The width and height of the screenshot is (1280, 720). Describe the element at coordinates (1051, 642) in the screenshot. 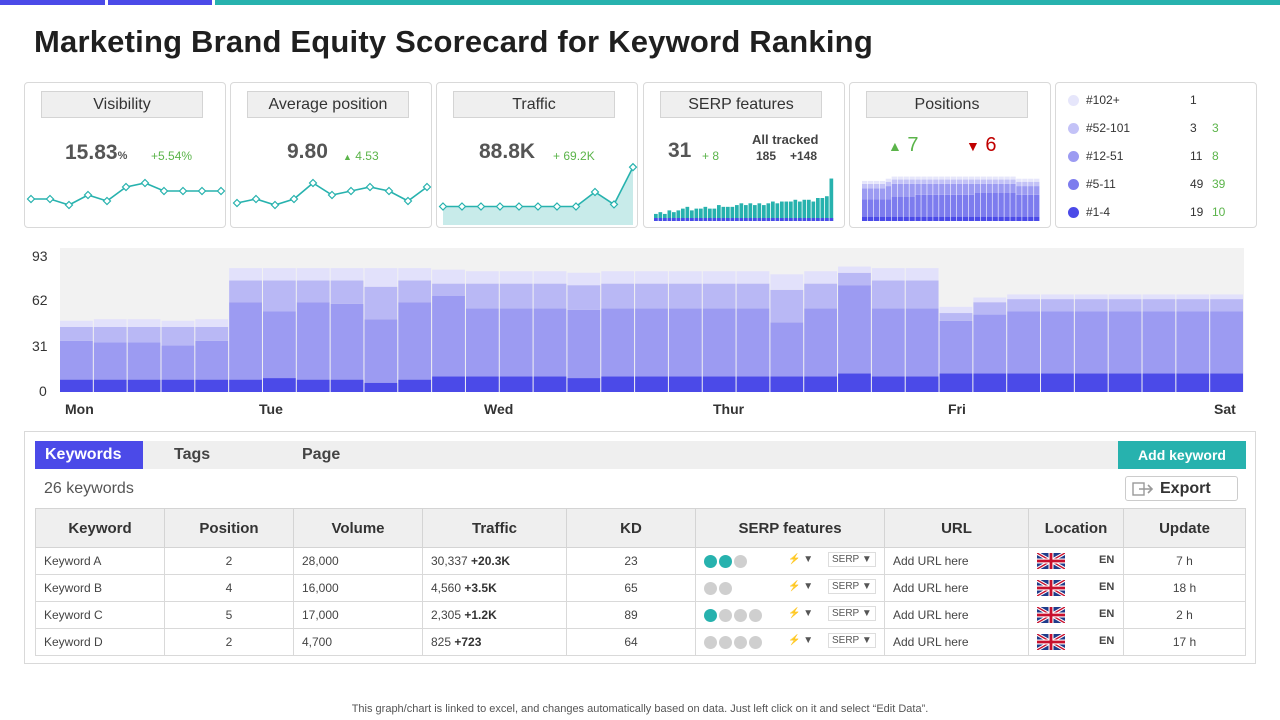

I see `uk-flag-icon` at that location.